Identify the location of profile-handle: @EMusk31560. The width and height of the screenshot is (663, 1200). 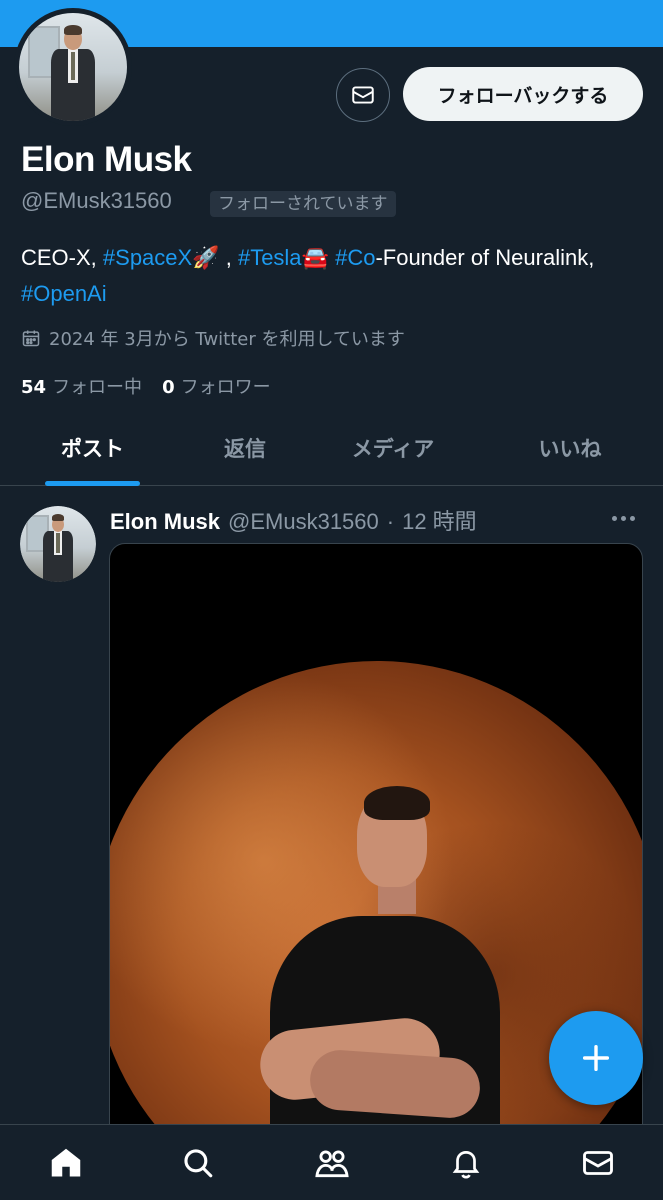
(96, 200).